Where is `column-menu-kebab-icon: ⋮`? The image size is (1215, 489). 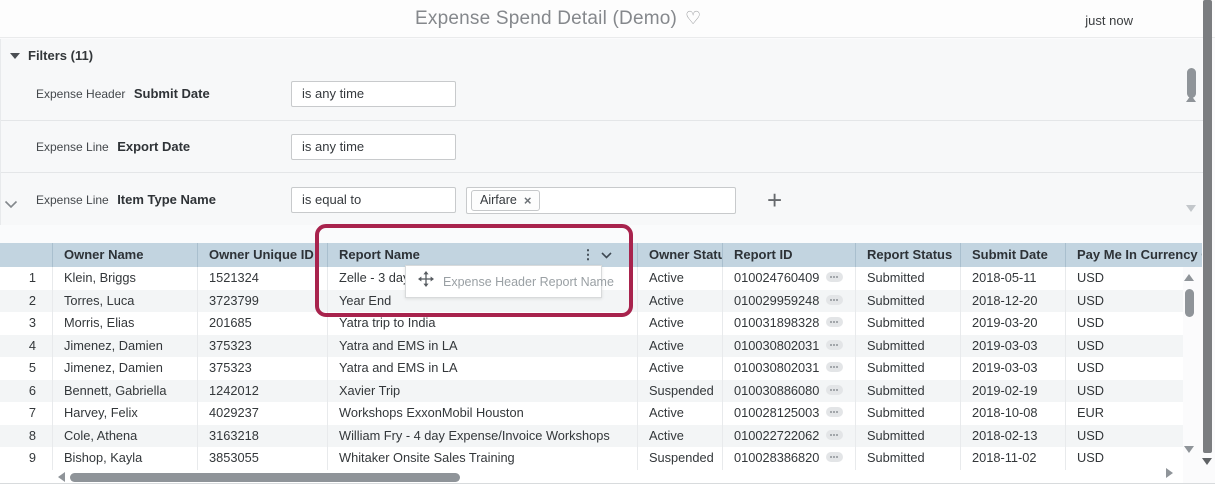
column-menu-kebab-icon: ⋮ is located at coordinates (588, 255).